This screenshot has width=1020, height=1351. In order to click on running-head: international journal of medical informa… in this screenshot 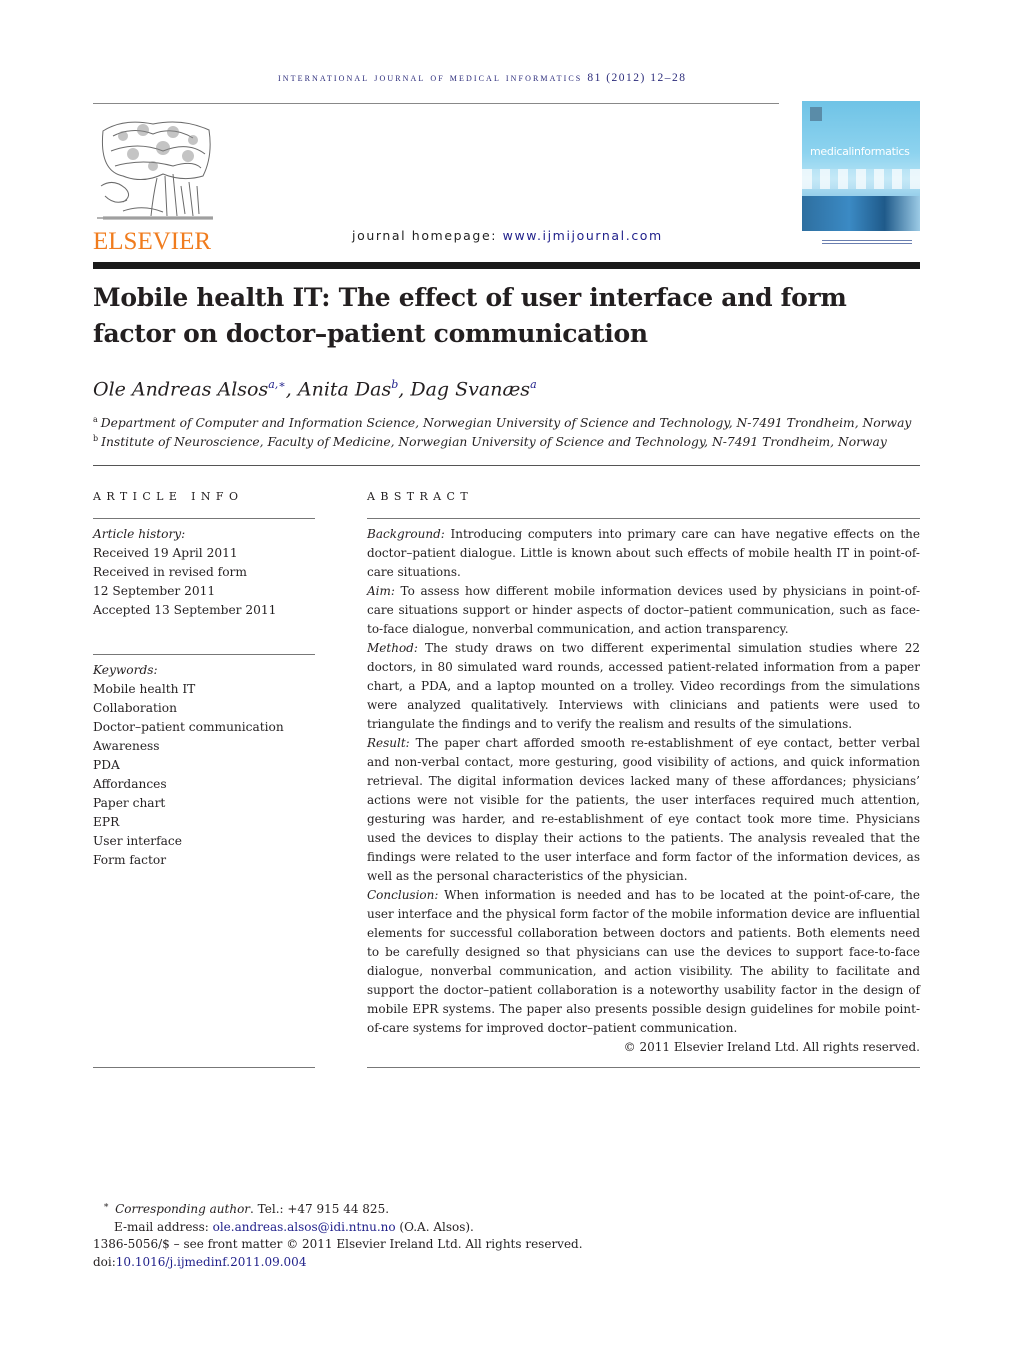, I will do `click(482, 78)`.